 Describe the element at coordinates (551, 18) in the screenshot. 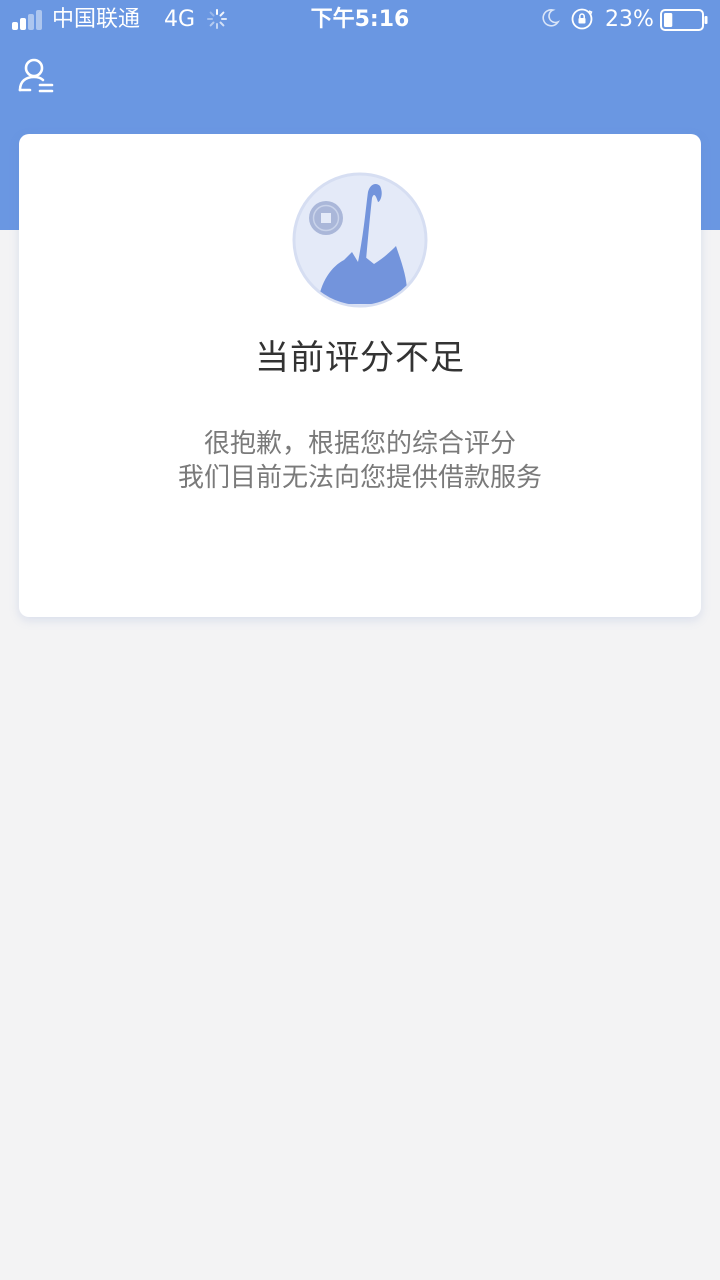

I see `moon-icon` at that location.